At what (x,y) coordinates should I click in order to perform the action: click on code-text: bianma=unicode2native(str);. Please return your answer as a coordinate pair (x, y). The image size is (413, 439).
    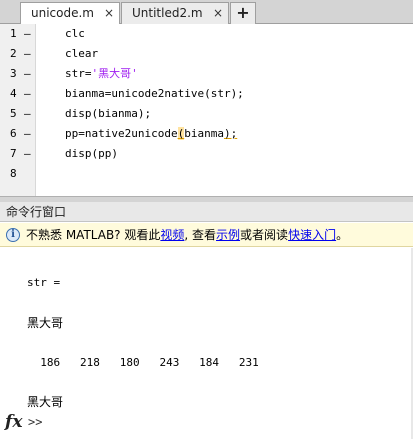
    Looking at the image, I should click on (154, 93).